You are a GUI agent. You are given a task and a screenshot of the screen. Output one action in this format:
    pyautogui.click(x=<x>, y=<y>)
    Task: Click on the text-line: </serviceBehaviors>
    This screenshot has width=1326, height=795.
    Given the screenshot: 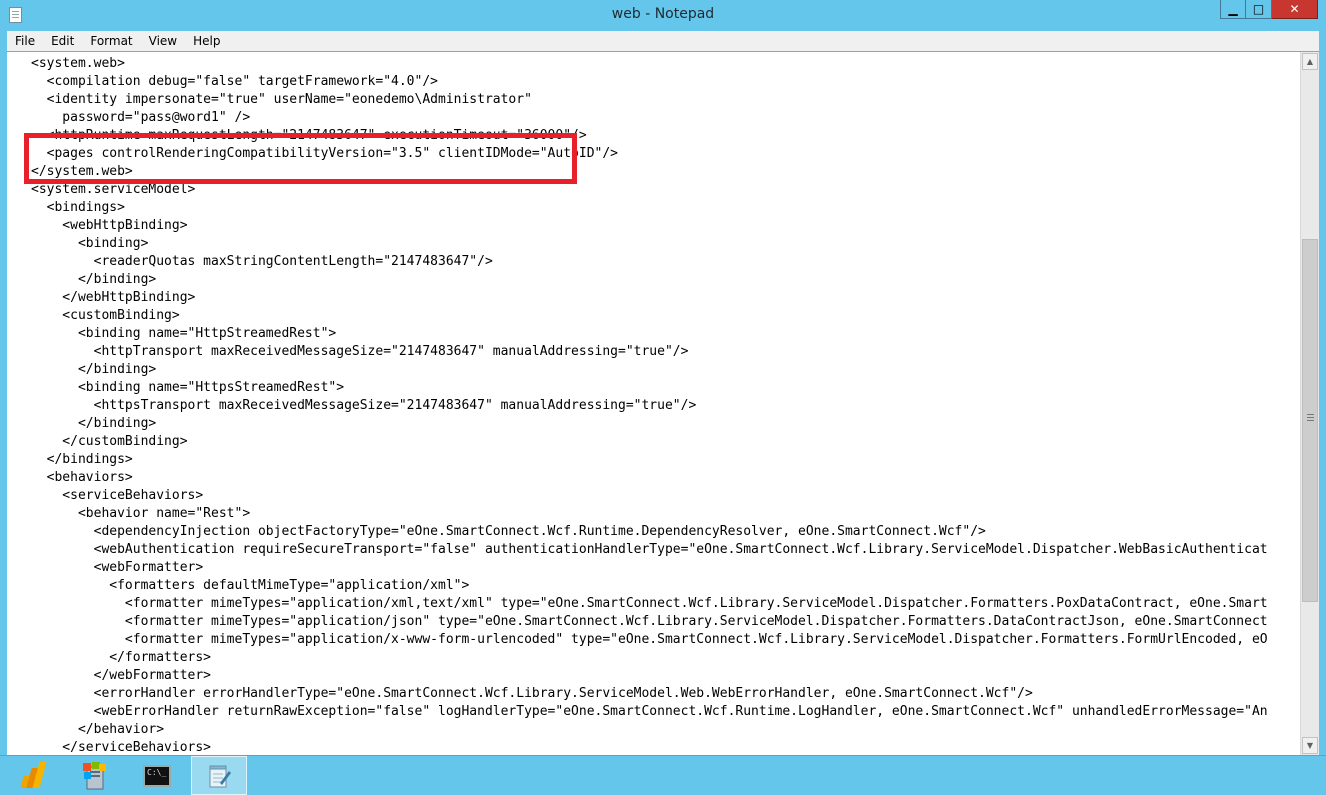 What is the action you would take?
    pyautogui.click(x=121, y=747)
    